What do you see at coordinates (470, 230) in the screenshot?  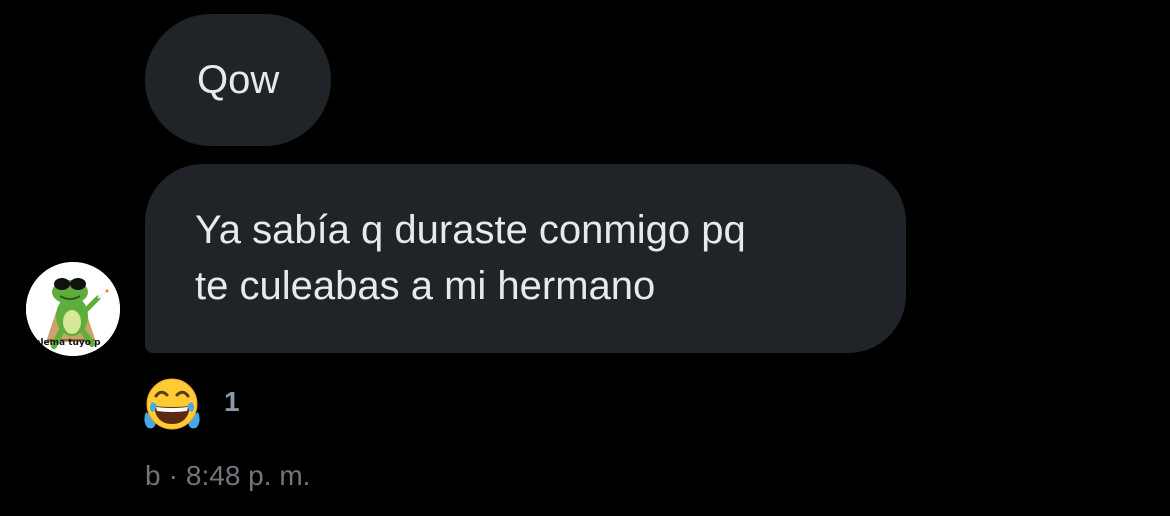 I see `message-text-line: Ya sabía q duraste conmigo pq` at bounding box center [470, 230].